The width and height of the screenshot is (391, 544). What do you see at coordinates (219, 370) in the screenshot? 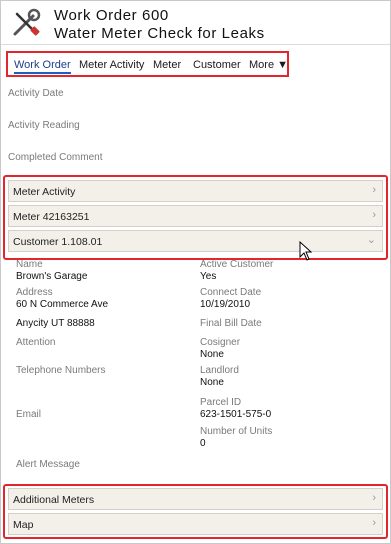
I see `landlord-label: Landlord` at bounding box center [219, 370].